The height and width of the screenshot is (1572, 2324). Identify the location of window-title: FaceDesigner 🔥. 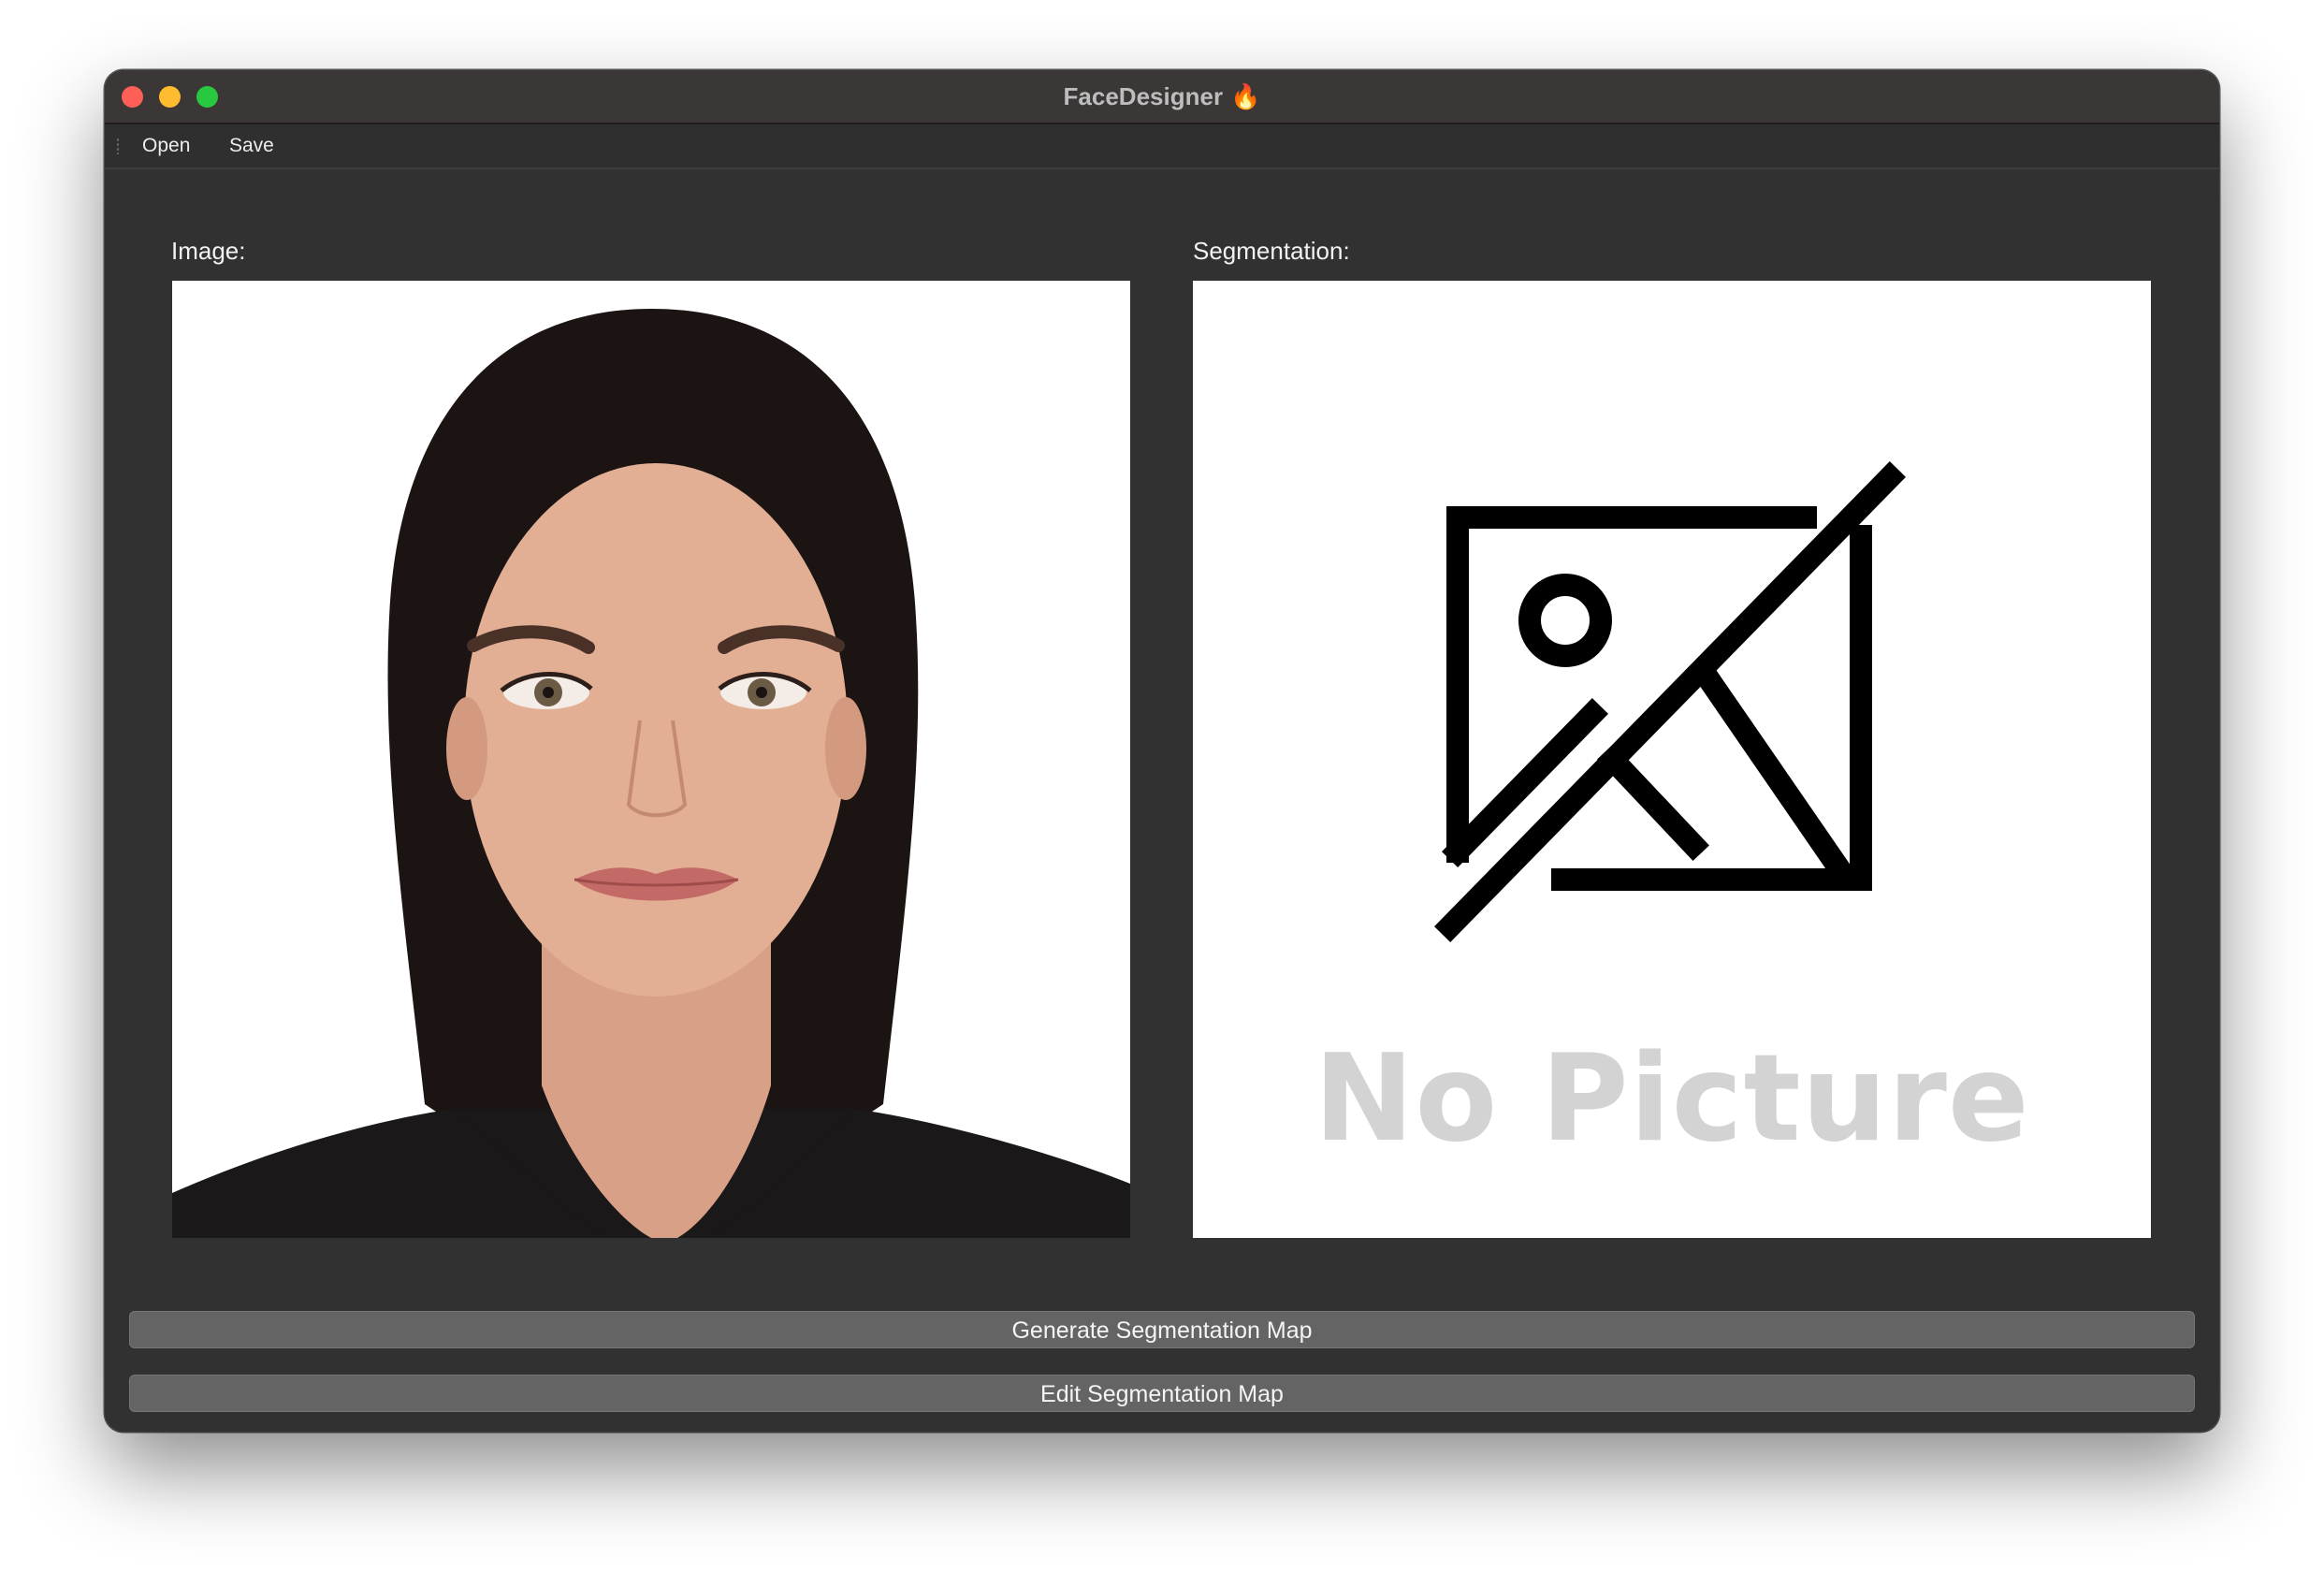
(1162, 96).